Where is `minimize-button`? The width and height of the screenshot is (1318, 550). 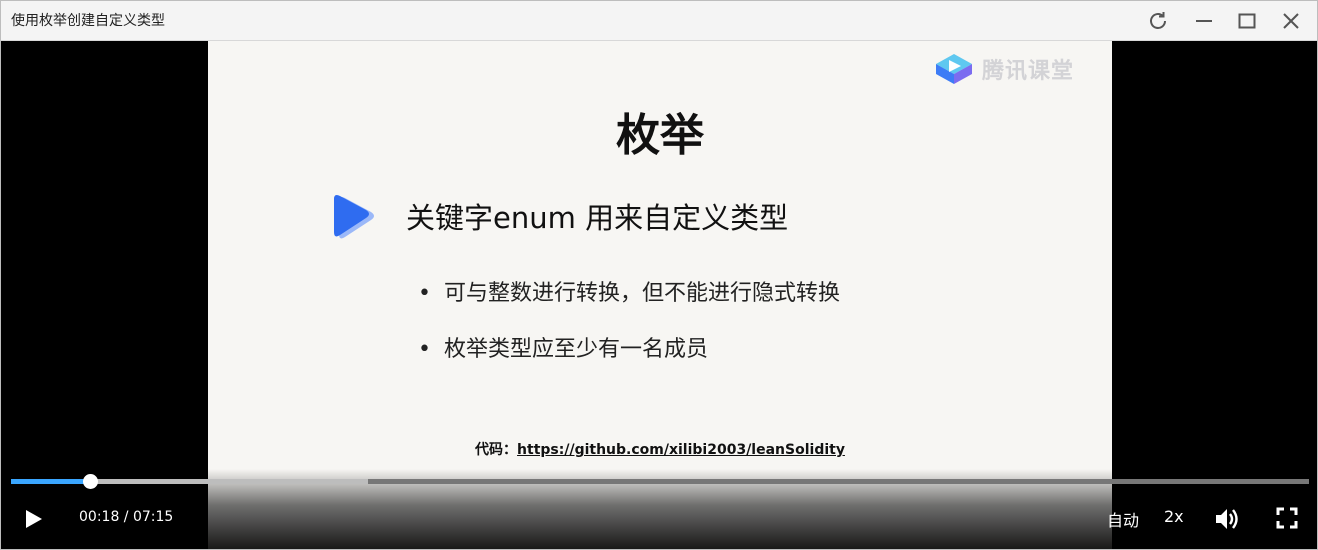
minimize-button is located at coordinates (1204, 21).